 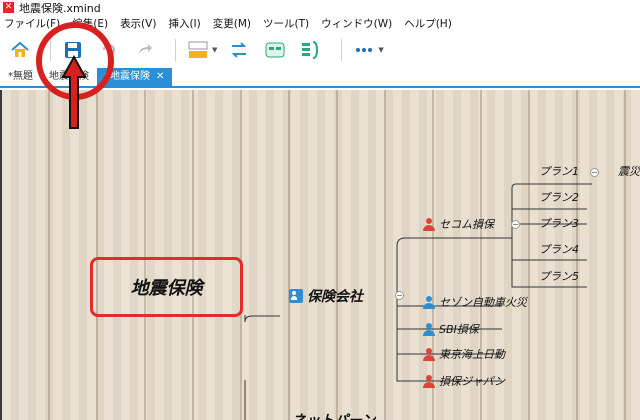 I want to click on redo-icon, so click(x=145, y=49).